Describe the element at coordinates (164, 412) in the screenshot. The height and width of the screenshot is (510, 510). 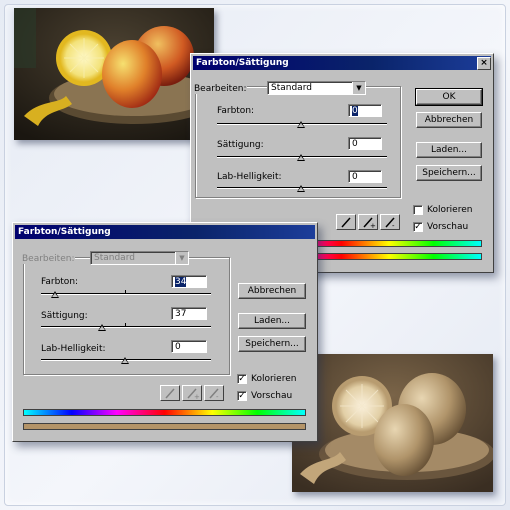
I see `input-spectrum-bar` at that location.